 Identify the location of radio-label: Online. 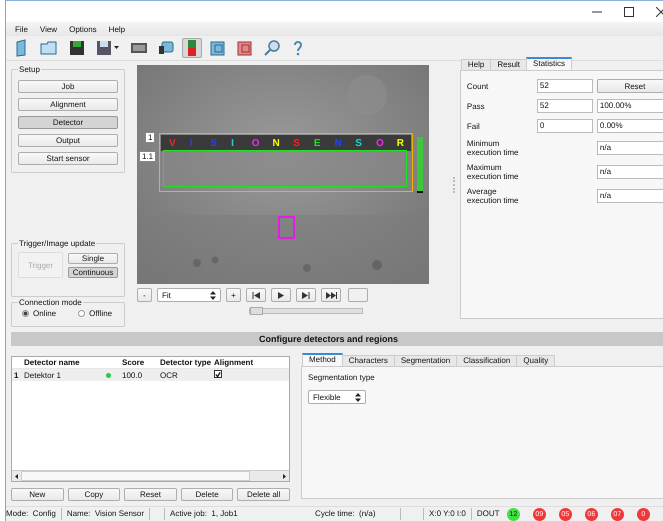
(44, 313).